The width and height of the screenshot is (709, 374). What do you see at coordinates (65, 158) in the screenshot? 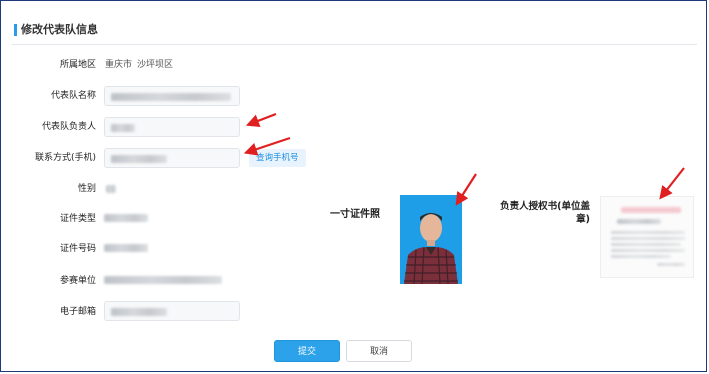
I see `phone-label: 联系方式(手机)` at bounding box center [65, 158].